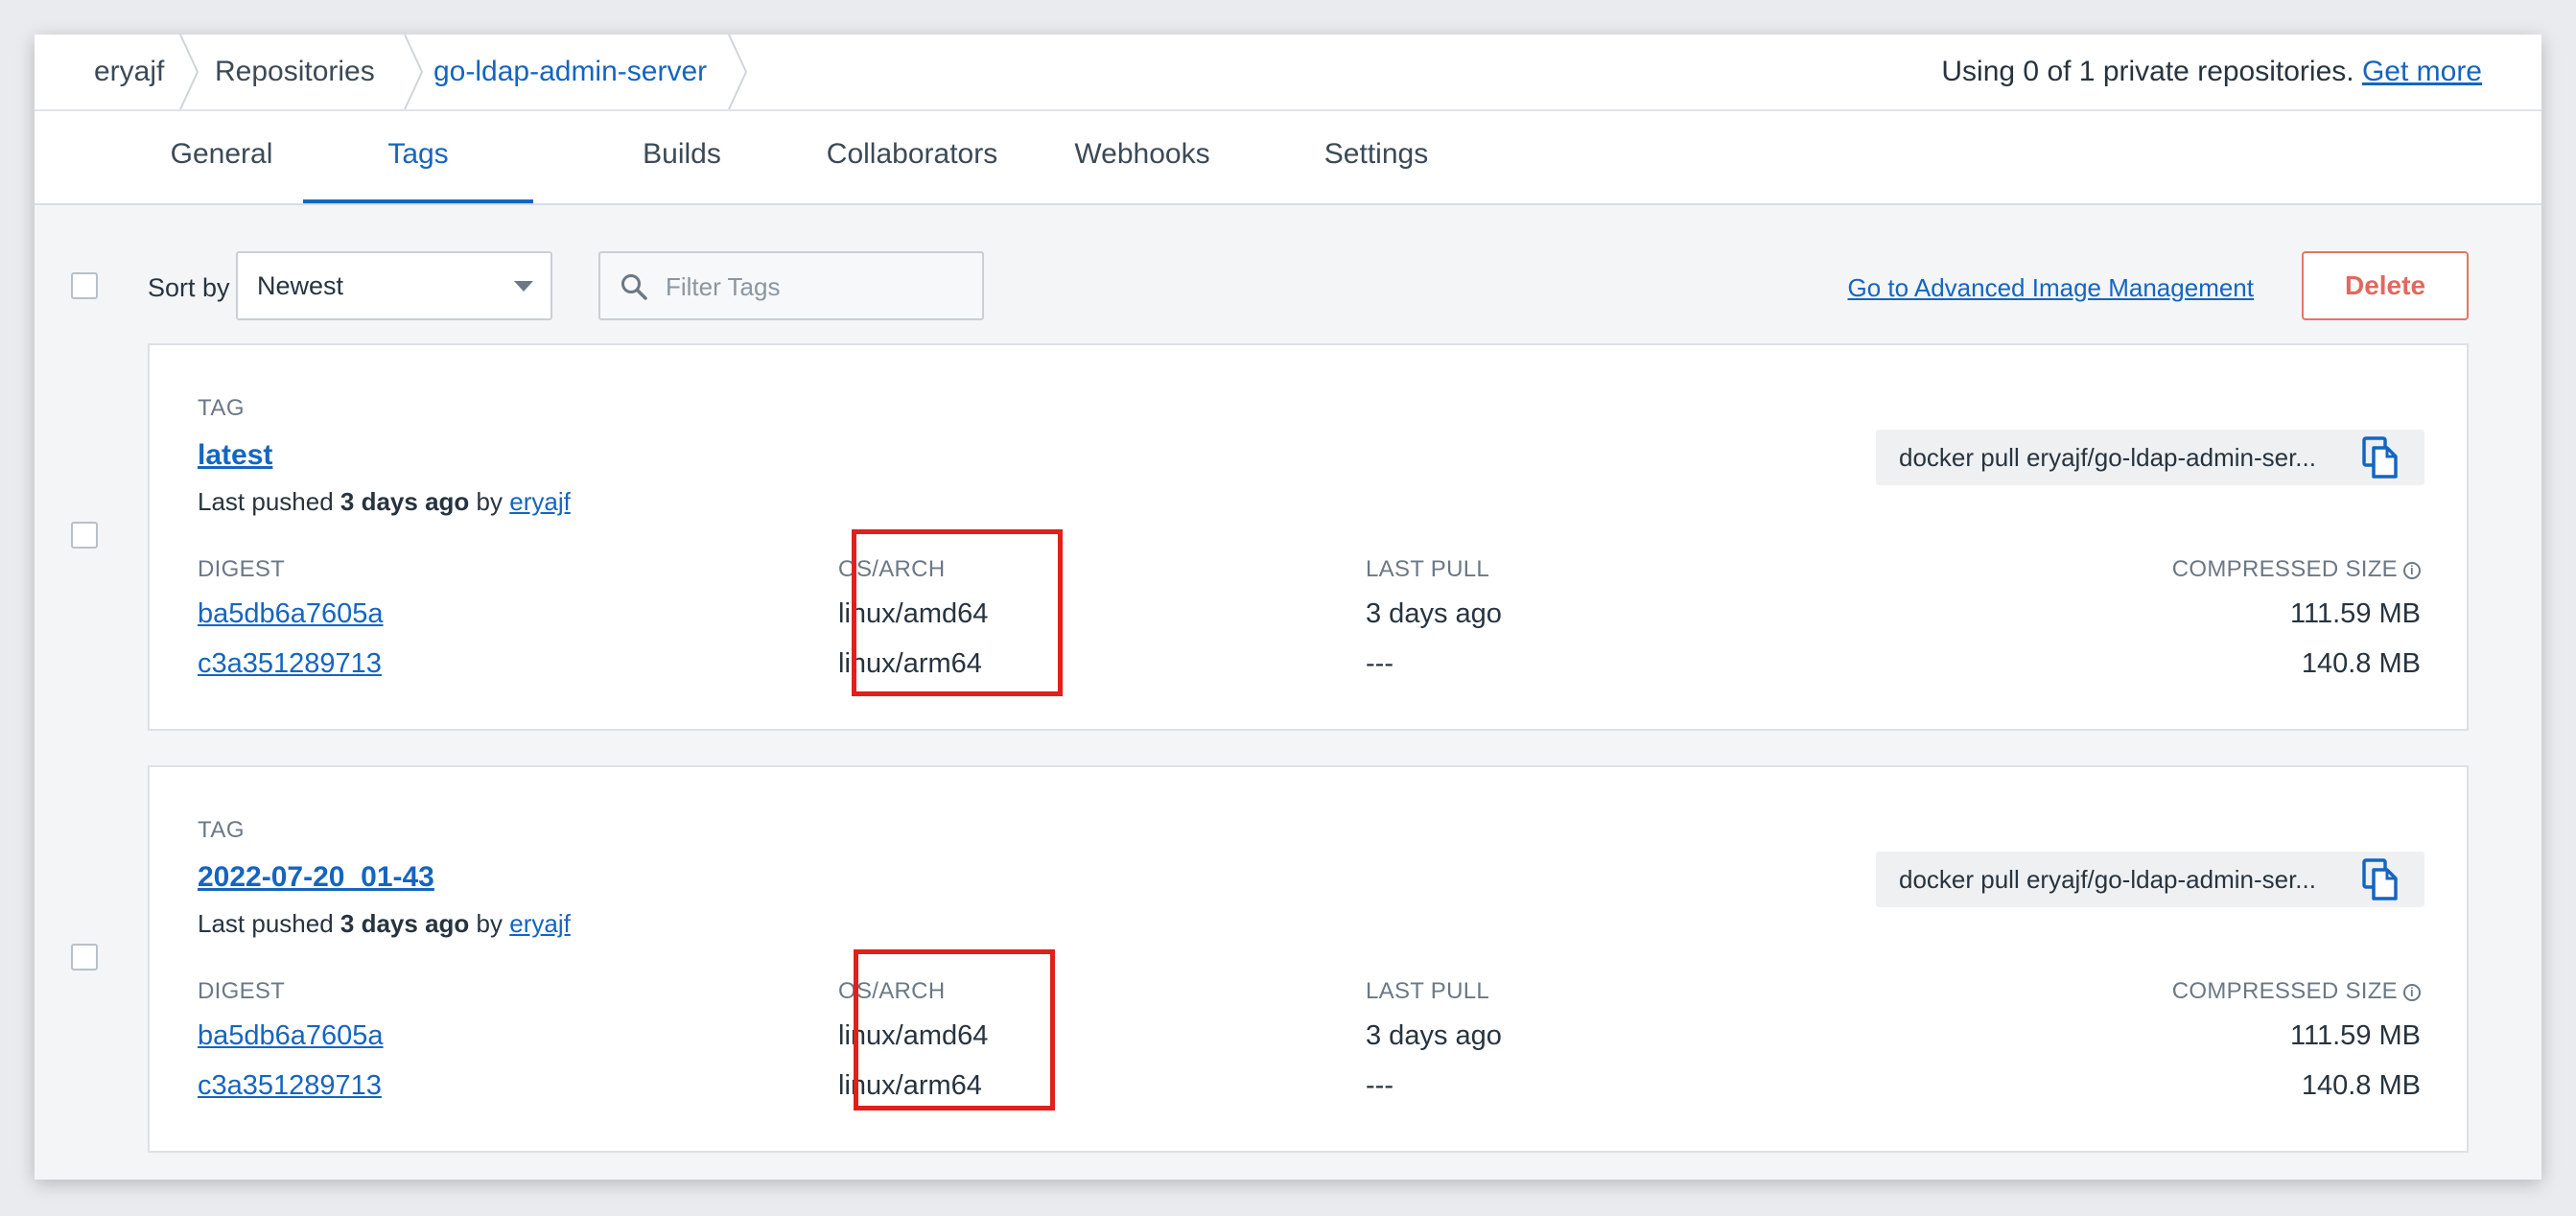  What do you see at coordinates (418, 157) in the screenshot?
I see `tab-tags: Tags` at bounding box center [418, 157].